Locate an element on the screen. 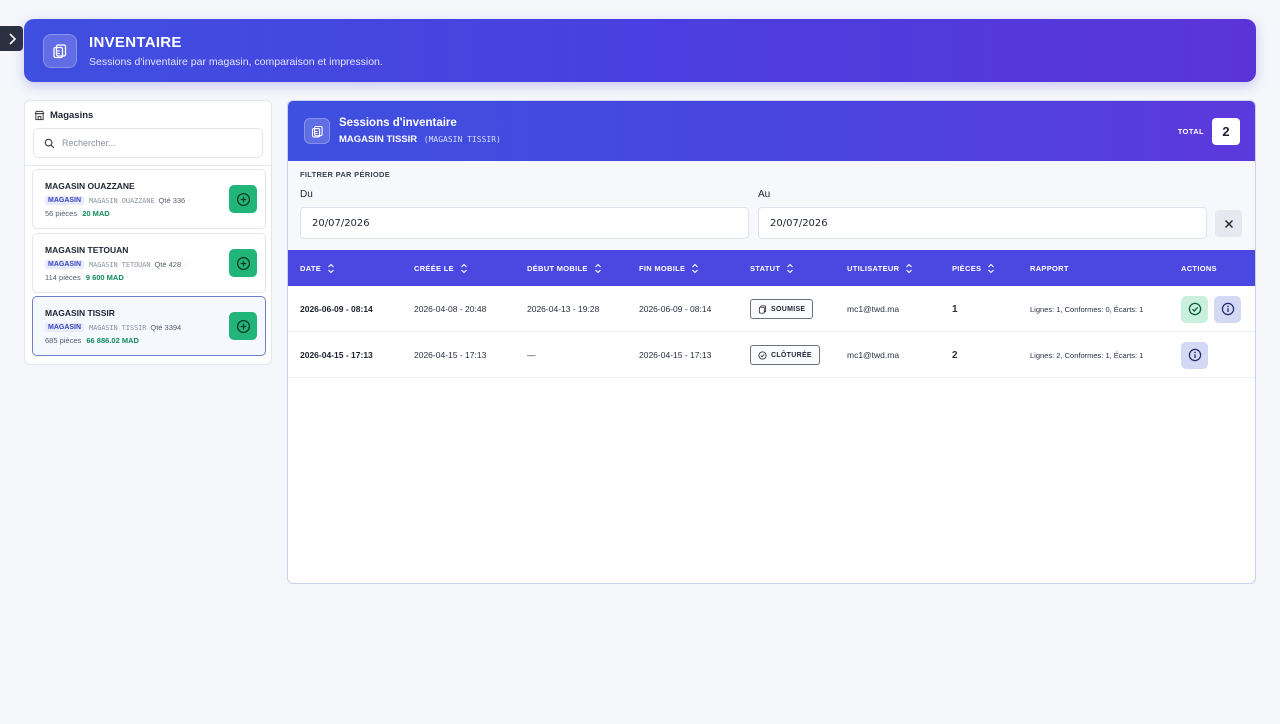 The image size is (1280, 724). stores-panel-header: Magasins is located at coordinates (148, 111).